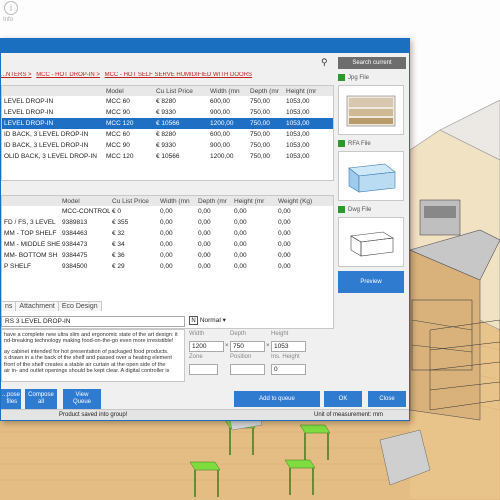  Describe the element at coordinates (11, 399) in the screenshot. I see `compose-files-button: ...pose files` at that location.